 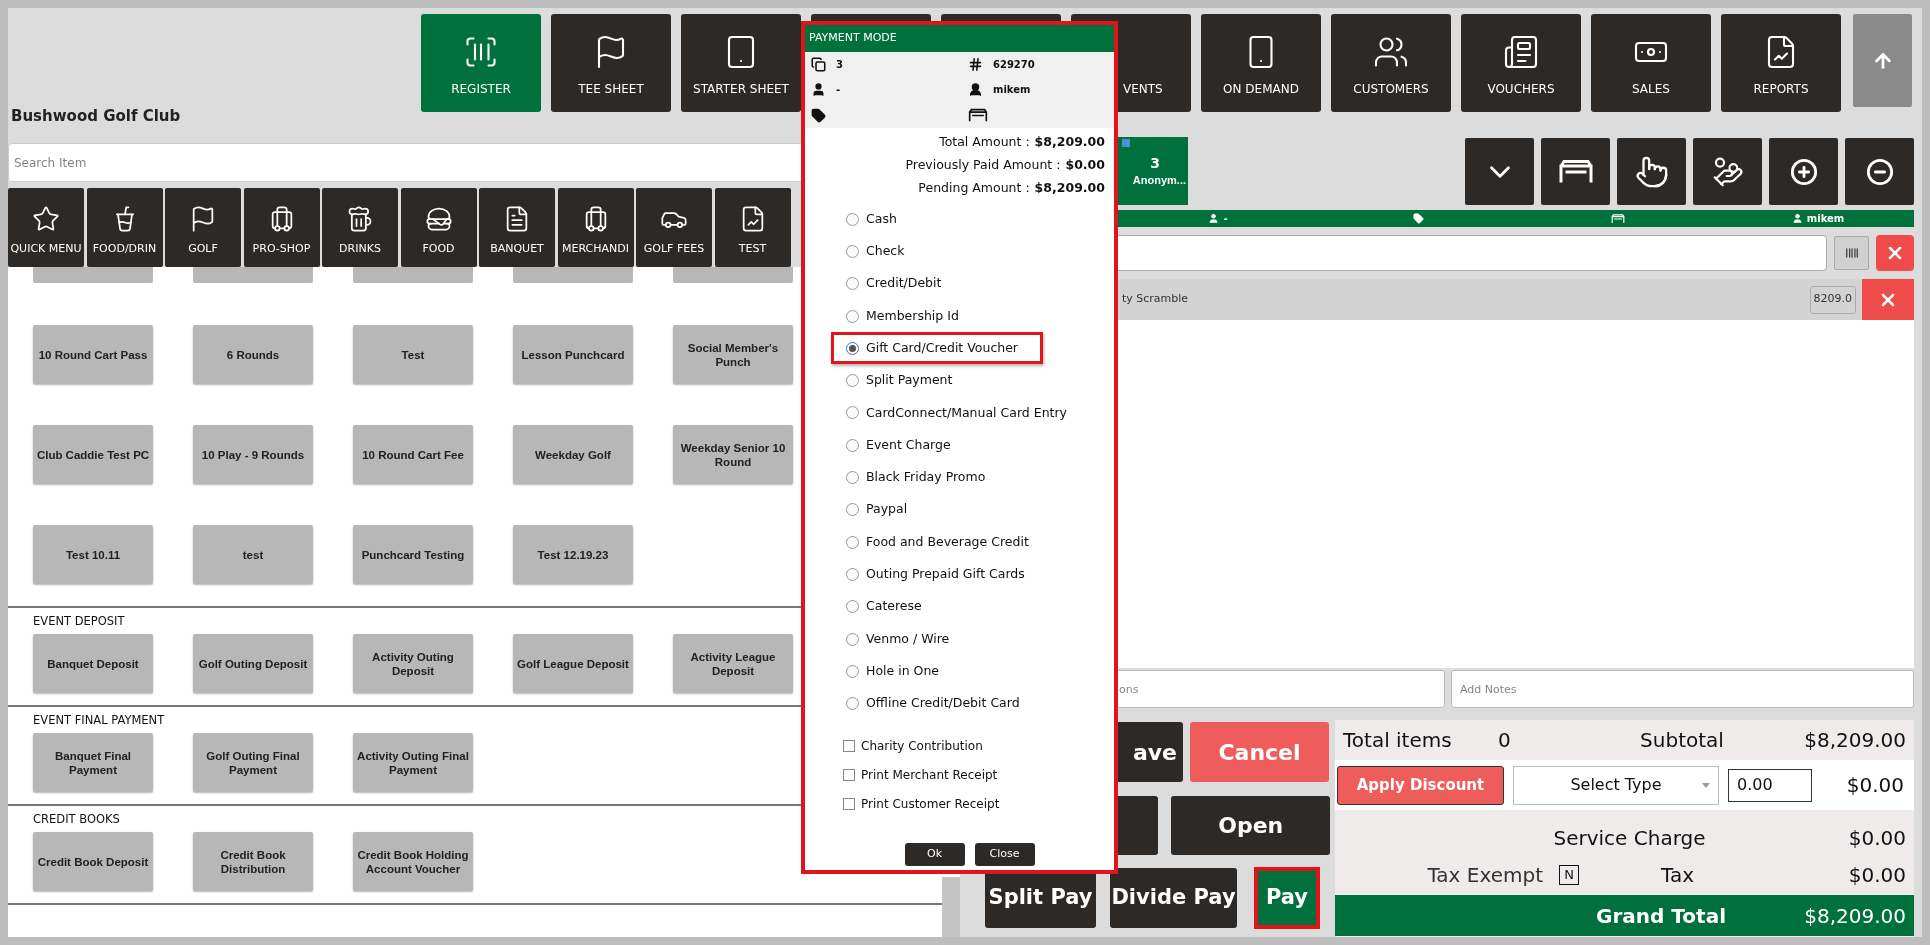 What do you see at coordinates (1875, 785) in the screenshot?
I see `discount-amount: $0.00` at bounding box center [1875, 785].